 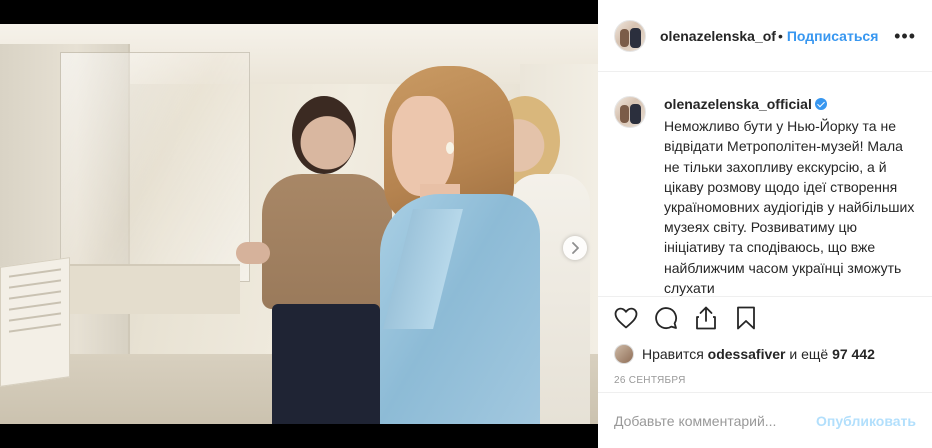 I want to click on like-button, so click(x=626, y=318).